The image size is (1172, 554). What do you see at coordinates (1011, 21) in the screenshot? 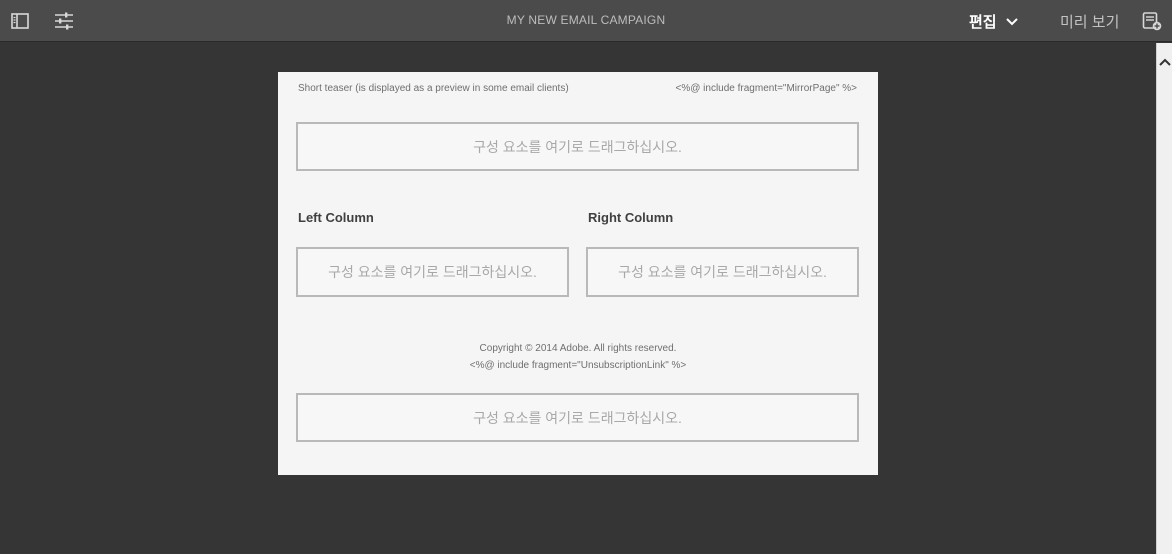
I see `chevron-down-icon` at bounding box center [1011, 21].